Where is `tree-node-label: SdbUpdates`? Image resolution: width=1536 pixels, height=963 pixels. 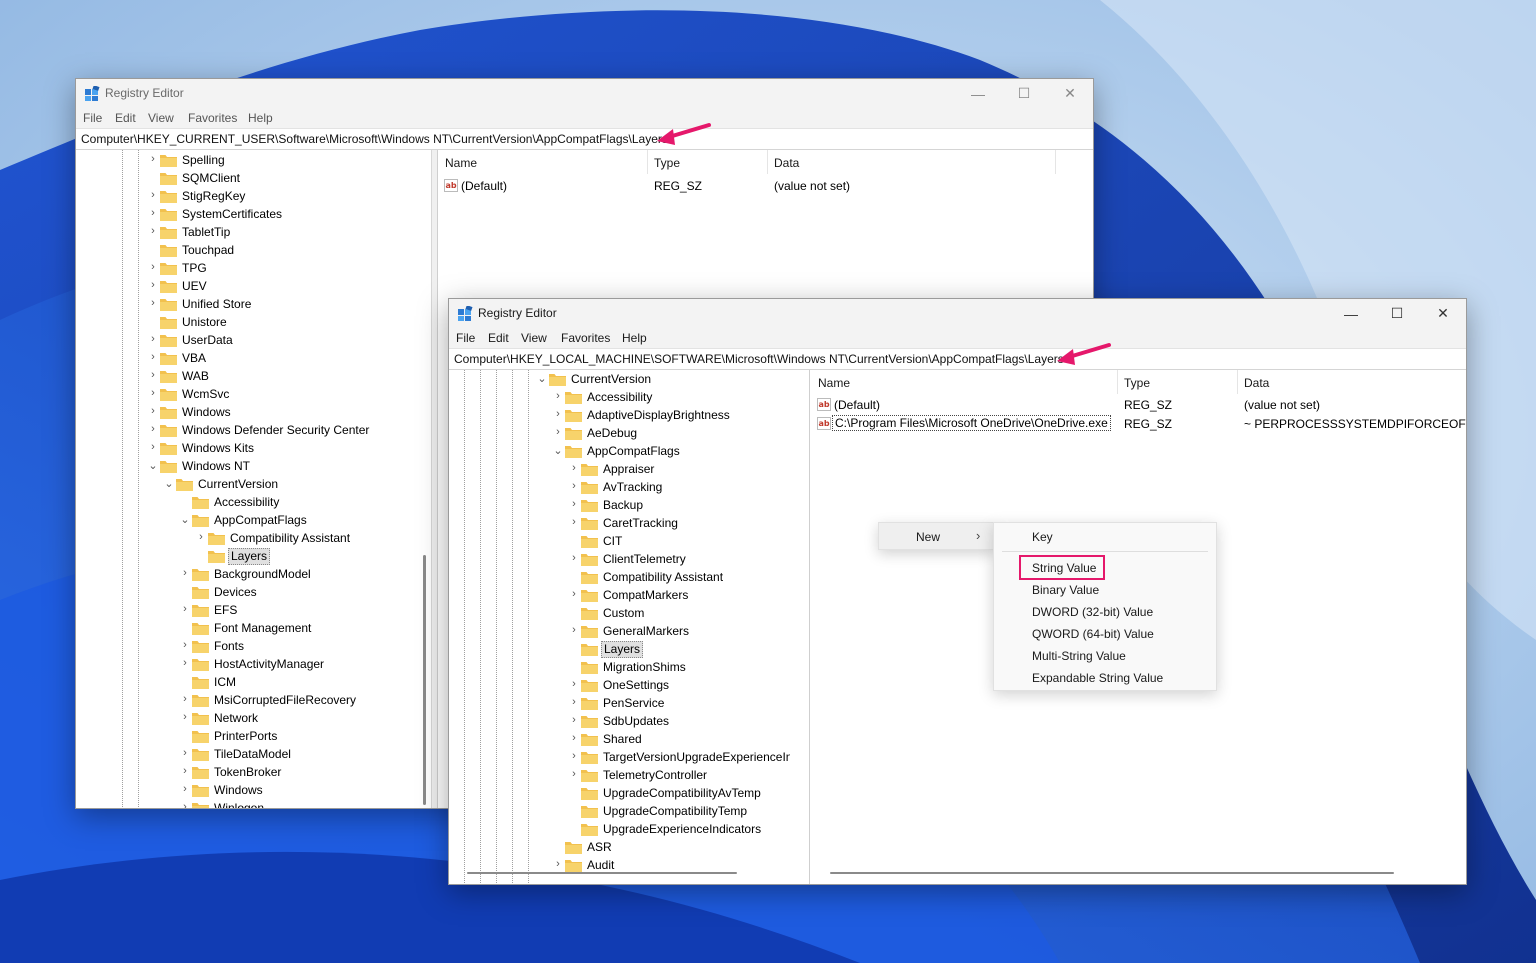
tree-node-label: SdbUpdates is located at coordinates (636, 721).